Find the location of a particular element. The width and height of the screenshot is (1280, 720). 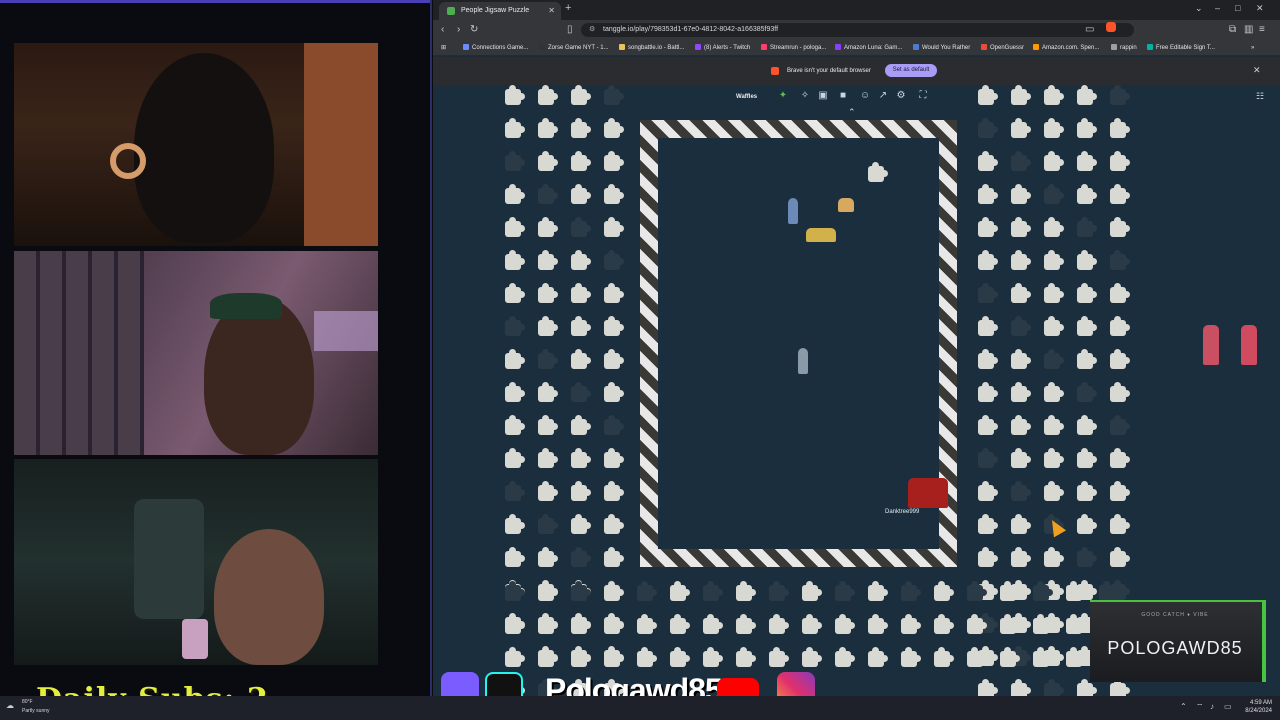

piece-icon: ✦ is located at coordinates (783, 96).